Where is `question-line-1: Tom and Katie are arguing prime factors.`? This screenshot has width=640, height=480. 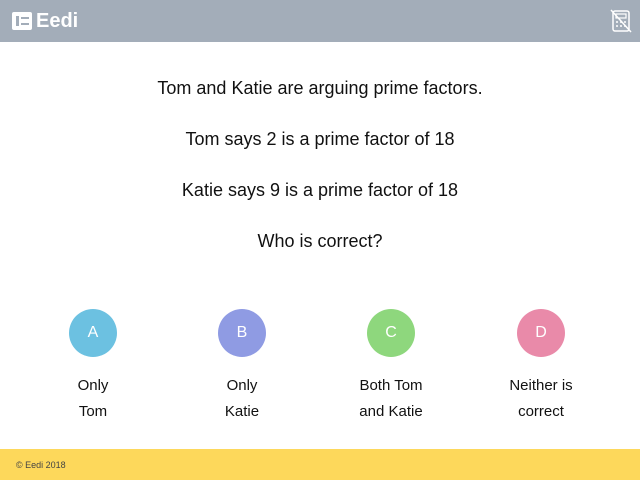
question-line-1: Tom and Katie are arguing prime factors. is located at coordinates (320, 88).